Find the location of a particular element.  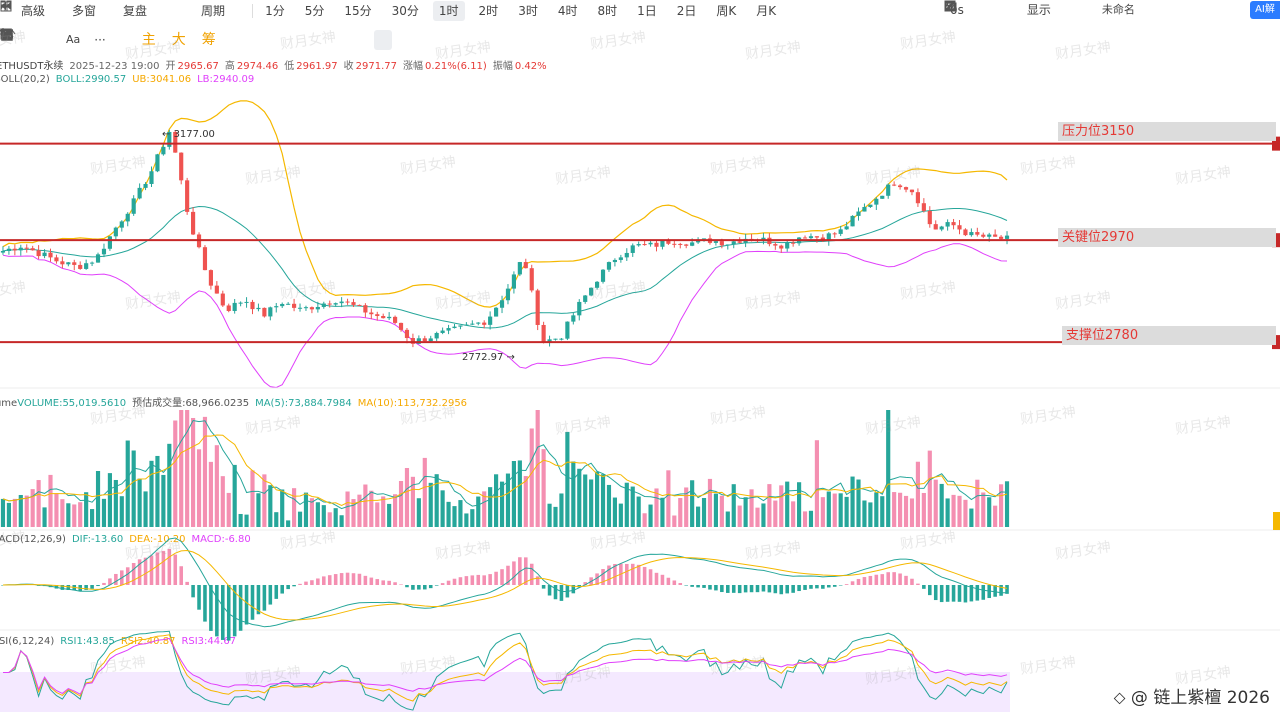

high-price-annotation: ← 3177.00 is located at coordinates (188, 134).